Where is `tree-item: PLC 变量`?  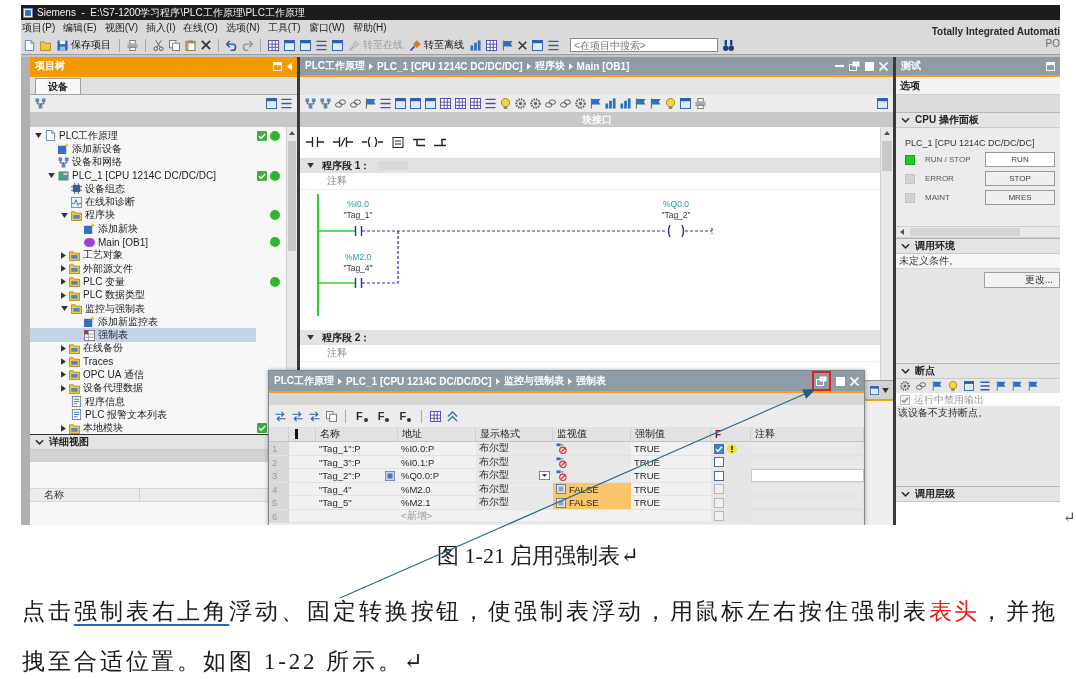 tree-item: PLC 变量 is located at coordinates (143, 282).